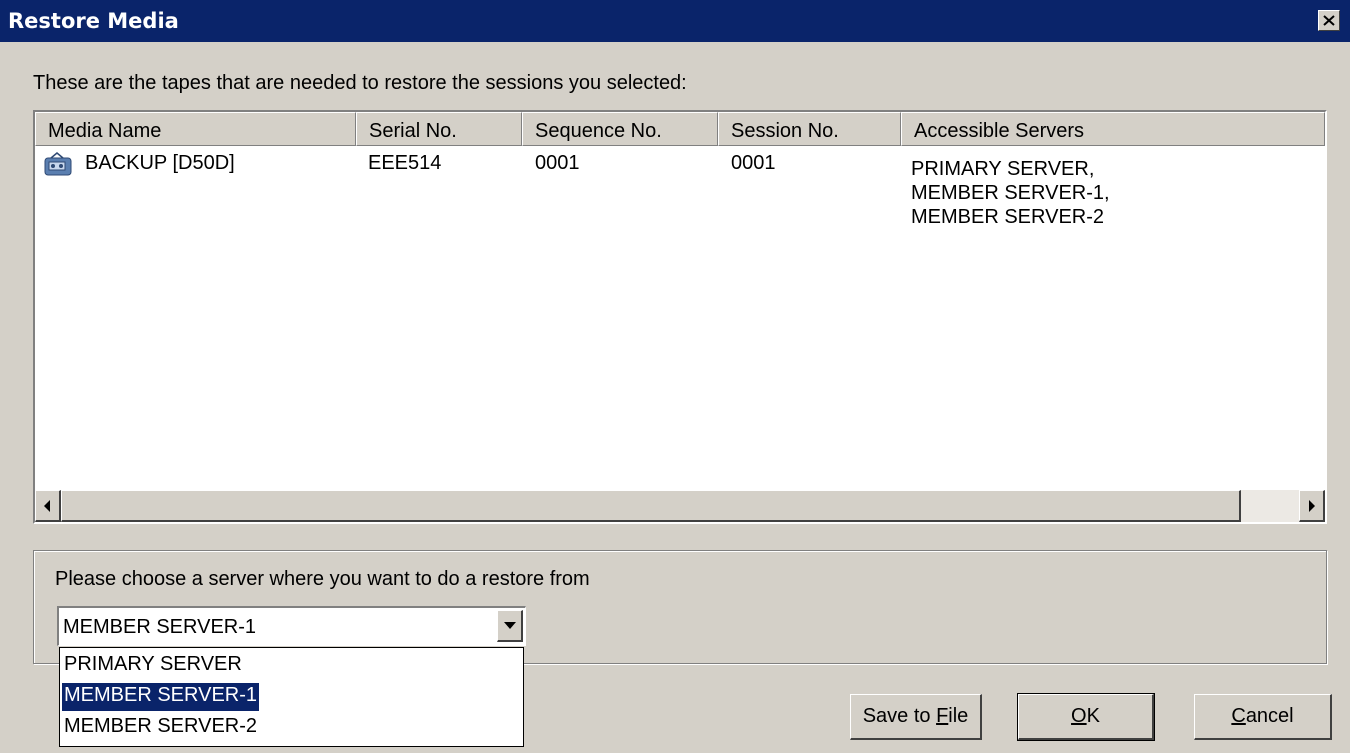  I want to click on column-header-sequence-no: Sequence No., so click(620, 129).